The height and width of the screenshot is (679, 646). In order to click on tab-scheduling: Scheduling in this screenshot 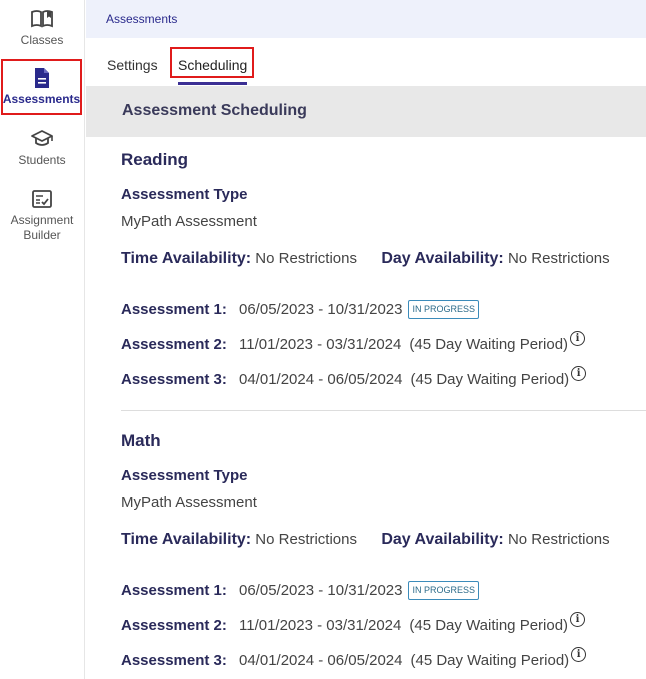, I will do `click(212, 62)`.